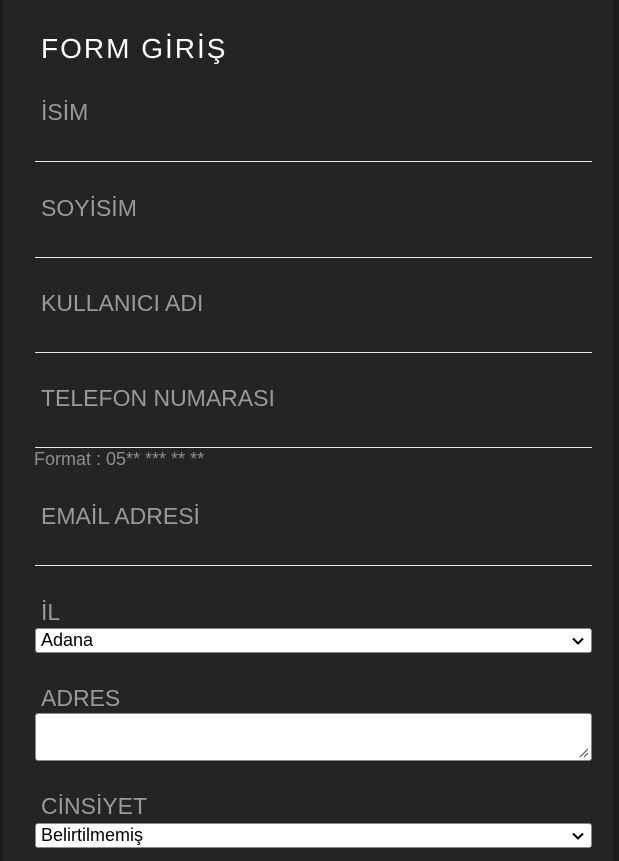  What do you see at coordinates (313, 835) in the screenshot?
I see `gender-select: Belirtilmemiş` at bounding box center [313, 835].